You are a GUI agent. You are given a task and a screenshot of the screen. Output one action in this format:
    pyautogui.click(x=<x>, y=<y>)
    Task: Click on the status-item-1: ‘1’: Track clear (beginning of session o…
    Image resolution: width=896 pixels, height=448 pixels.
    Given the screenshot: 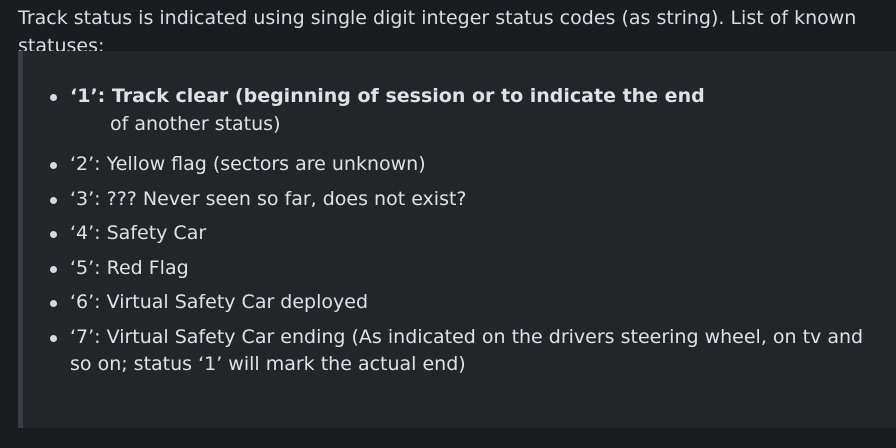 What is the action you would take?
    pyautogui.click(x=463, y=110)
    